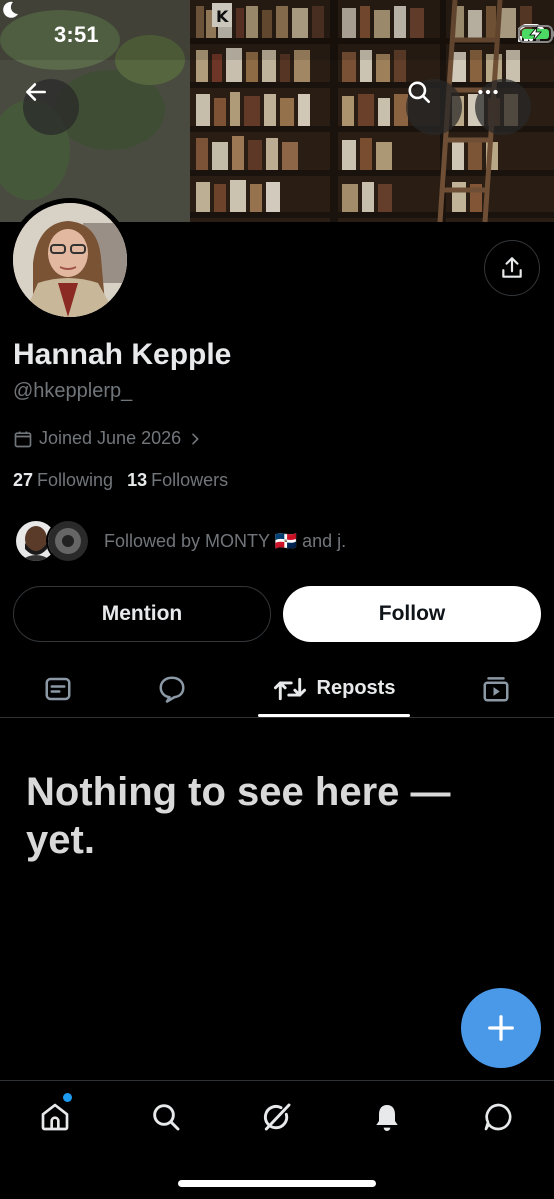  I want to click on profile-tabs: Reposts, so click(277, 689).